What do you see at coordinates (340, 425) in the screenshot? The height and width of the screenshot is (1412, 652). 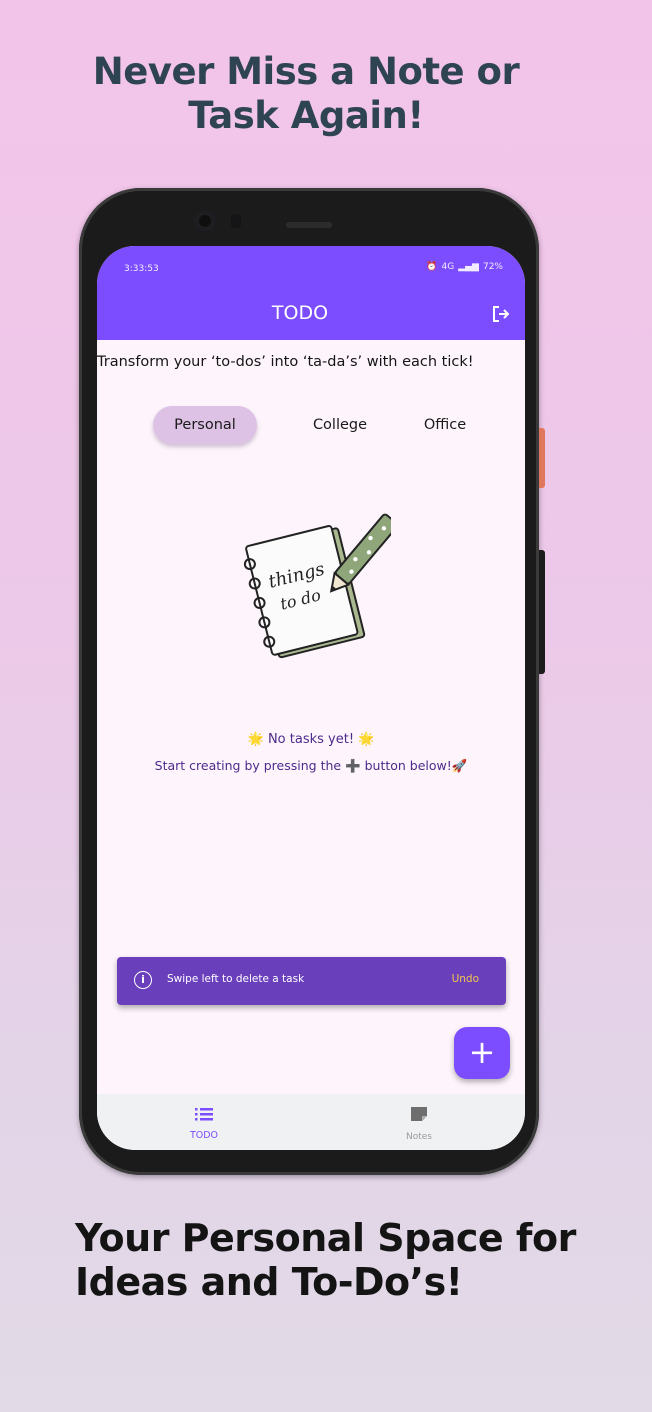 I see `tab-college: College` at bounding box center [340, 425].